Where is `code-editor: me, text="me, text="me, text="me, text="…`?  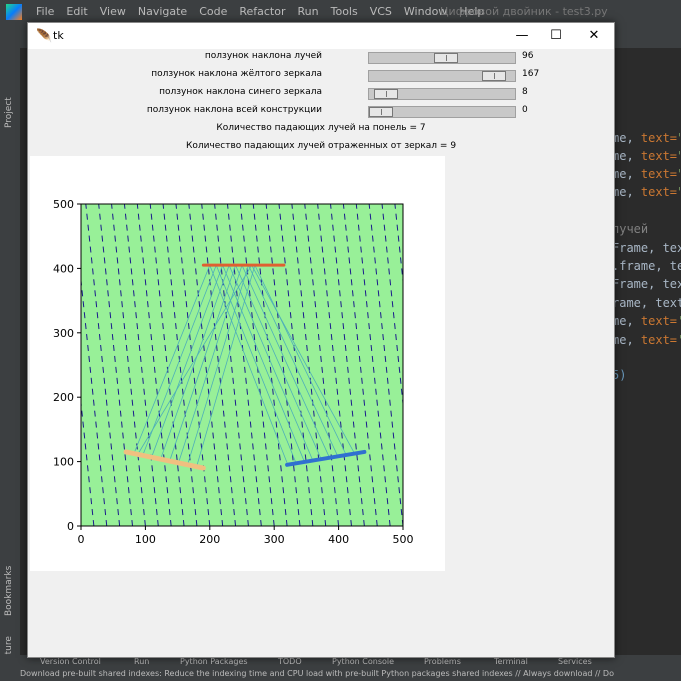
code-editor: me, text="me, text="me, text="me, text="… is located at coordinates (646, 351).